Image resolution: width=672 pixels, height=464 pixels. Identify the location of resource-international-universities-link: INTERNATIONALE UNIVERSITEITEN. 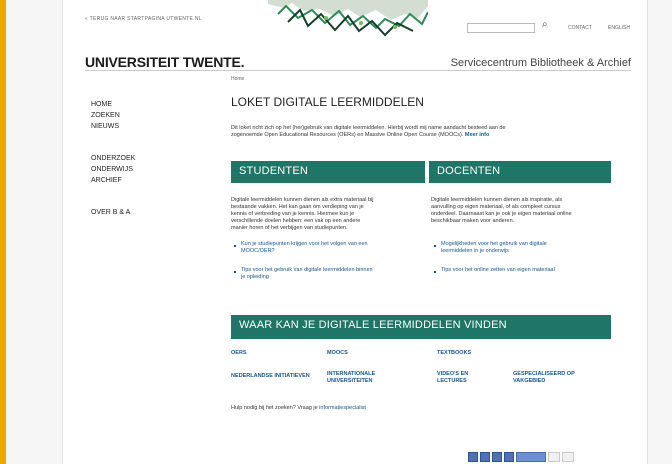
(351, 378).